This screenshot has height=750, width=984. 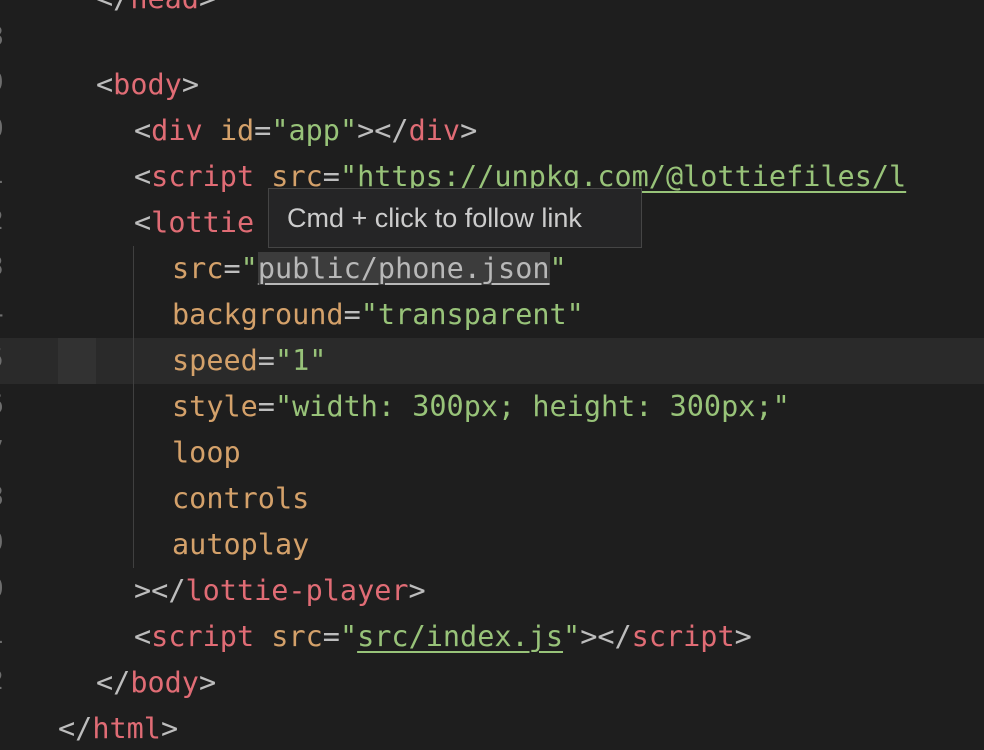 What do you see at coordinates (492, 407) in the screenshot?
I see `code-line: style="width: 300px; height: 300px;"` at bounding box center [492, 407].